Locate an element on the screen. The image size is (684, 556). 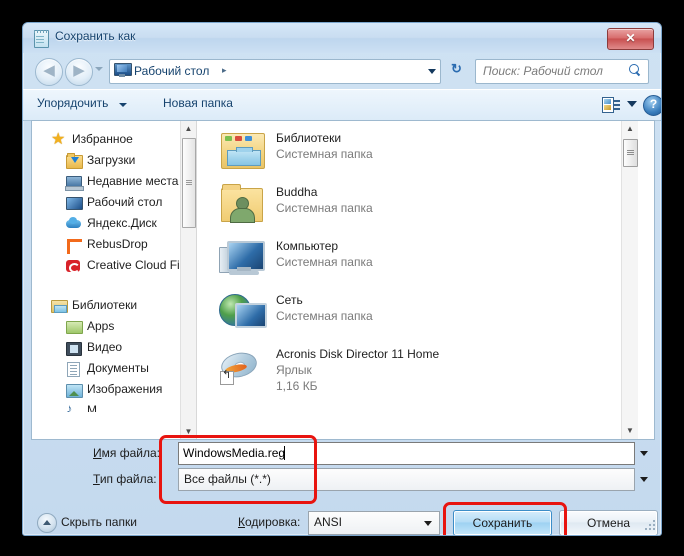
filetype-dropdown-button is located at coordinates (644, 478).